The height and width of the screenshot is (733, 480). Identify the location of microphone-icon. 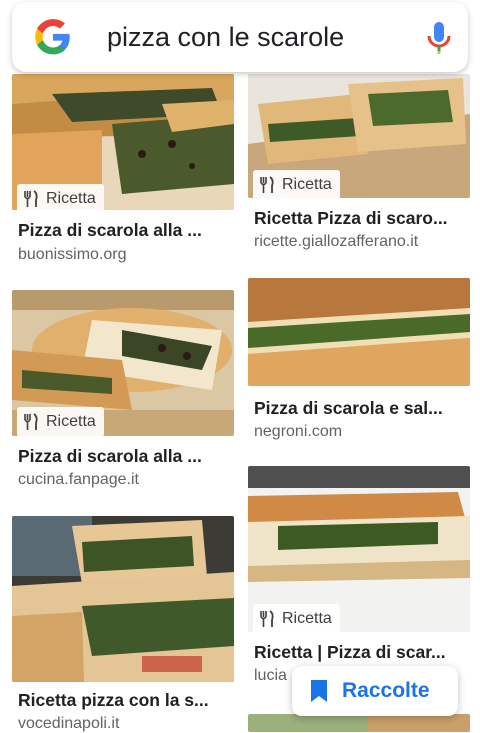
(439, 38).